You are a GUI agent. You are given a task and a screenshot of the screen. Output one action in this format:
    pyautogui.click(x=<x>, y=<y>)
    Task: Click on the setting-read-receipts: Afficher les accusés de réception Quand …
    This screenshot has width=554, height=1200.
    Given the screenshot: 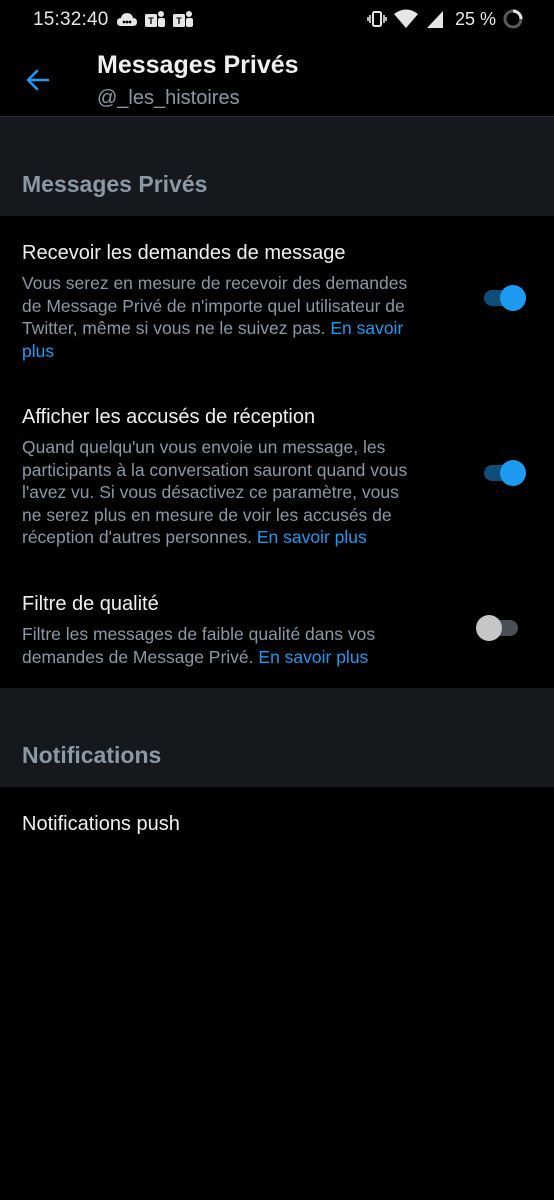 What is the action you would take?
    pyautogui.click(x=277, y=478)
    